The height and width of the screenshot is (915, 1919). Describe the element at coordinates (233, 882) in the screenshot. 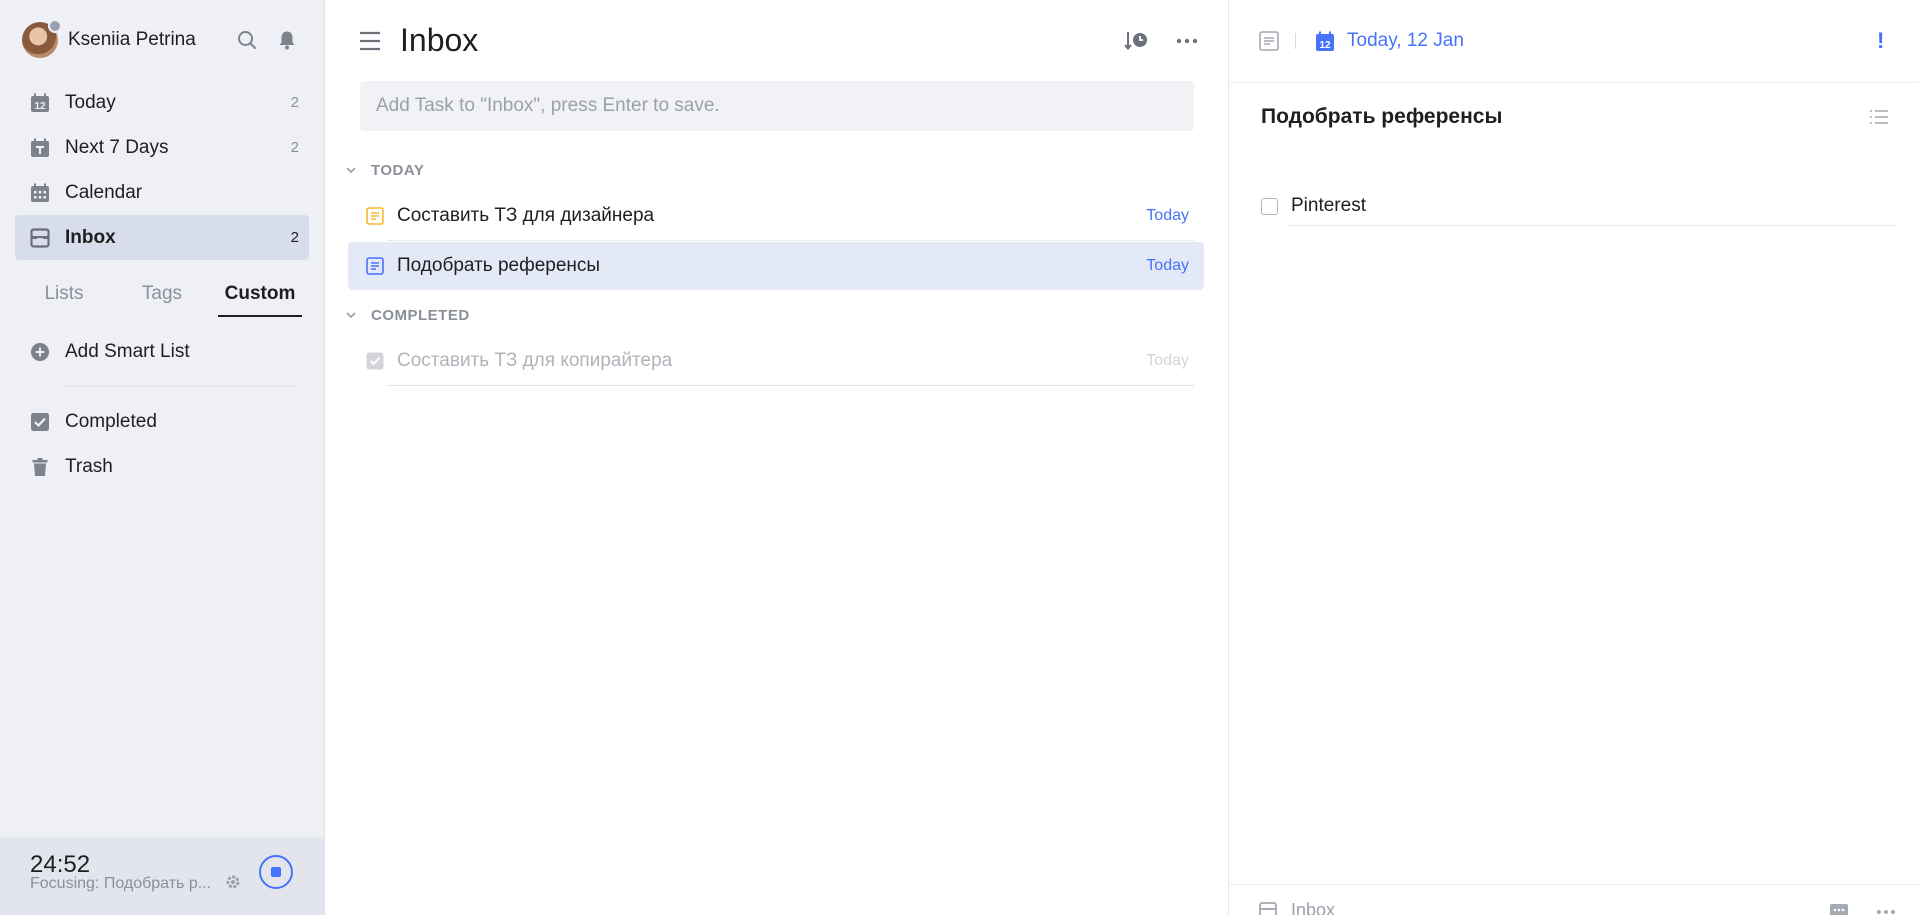

I see `gear-icon` at that location.